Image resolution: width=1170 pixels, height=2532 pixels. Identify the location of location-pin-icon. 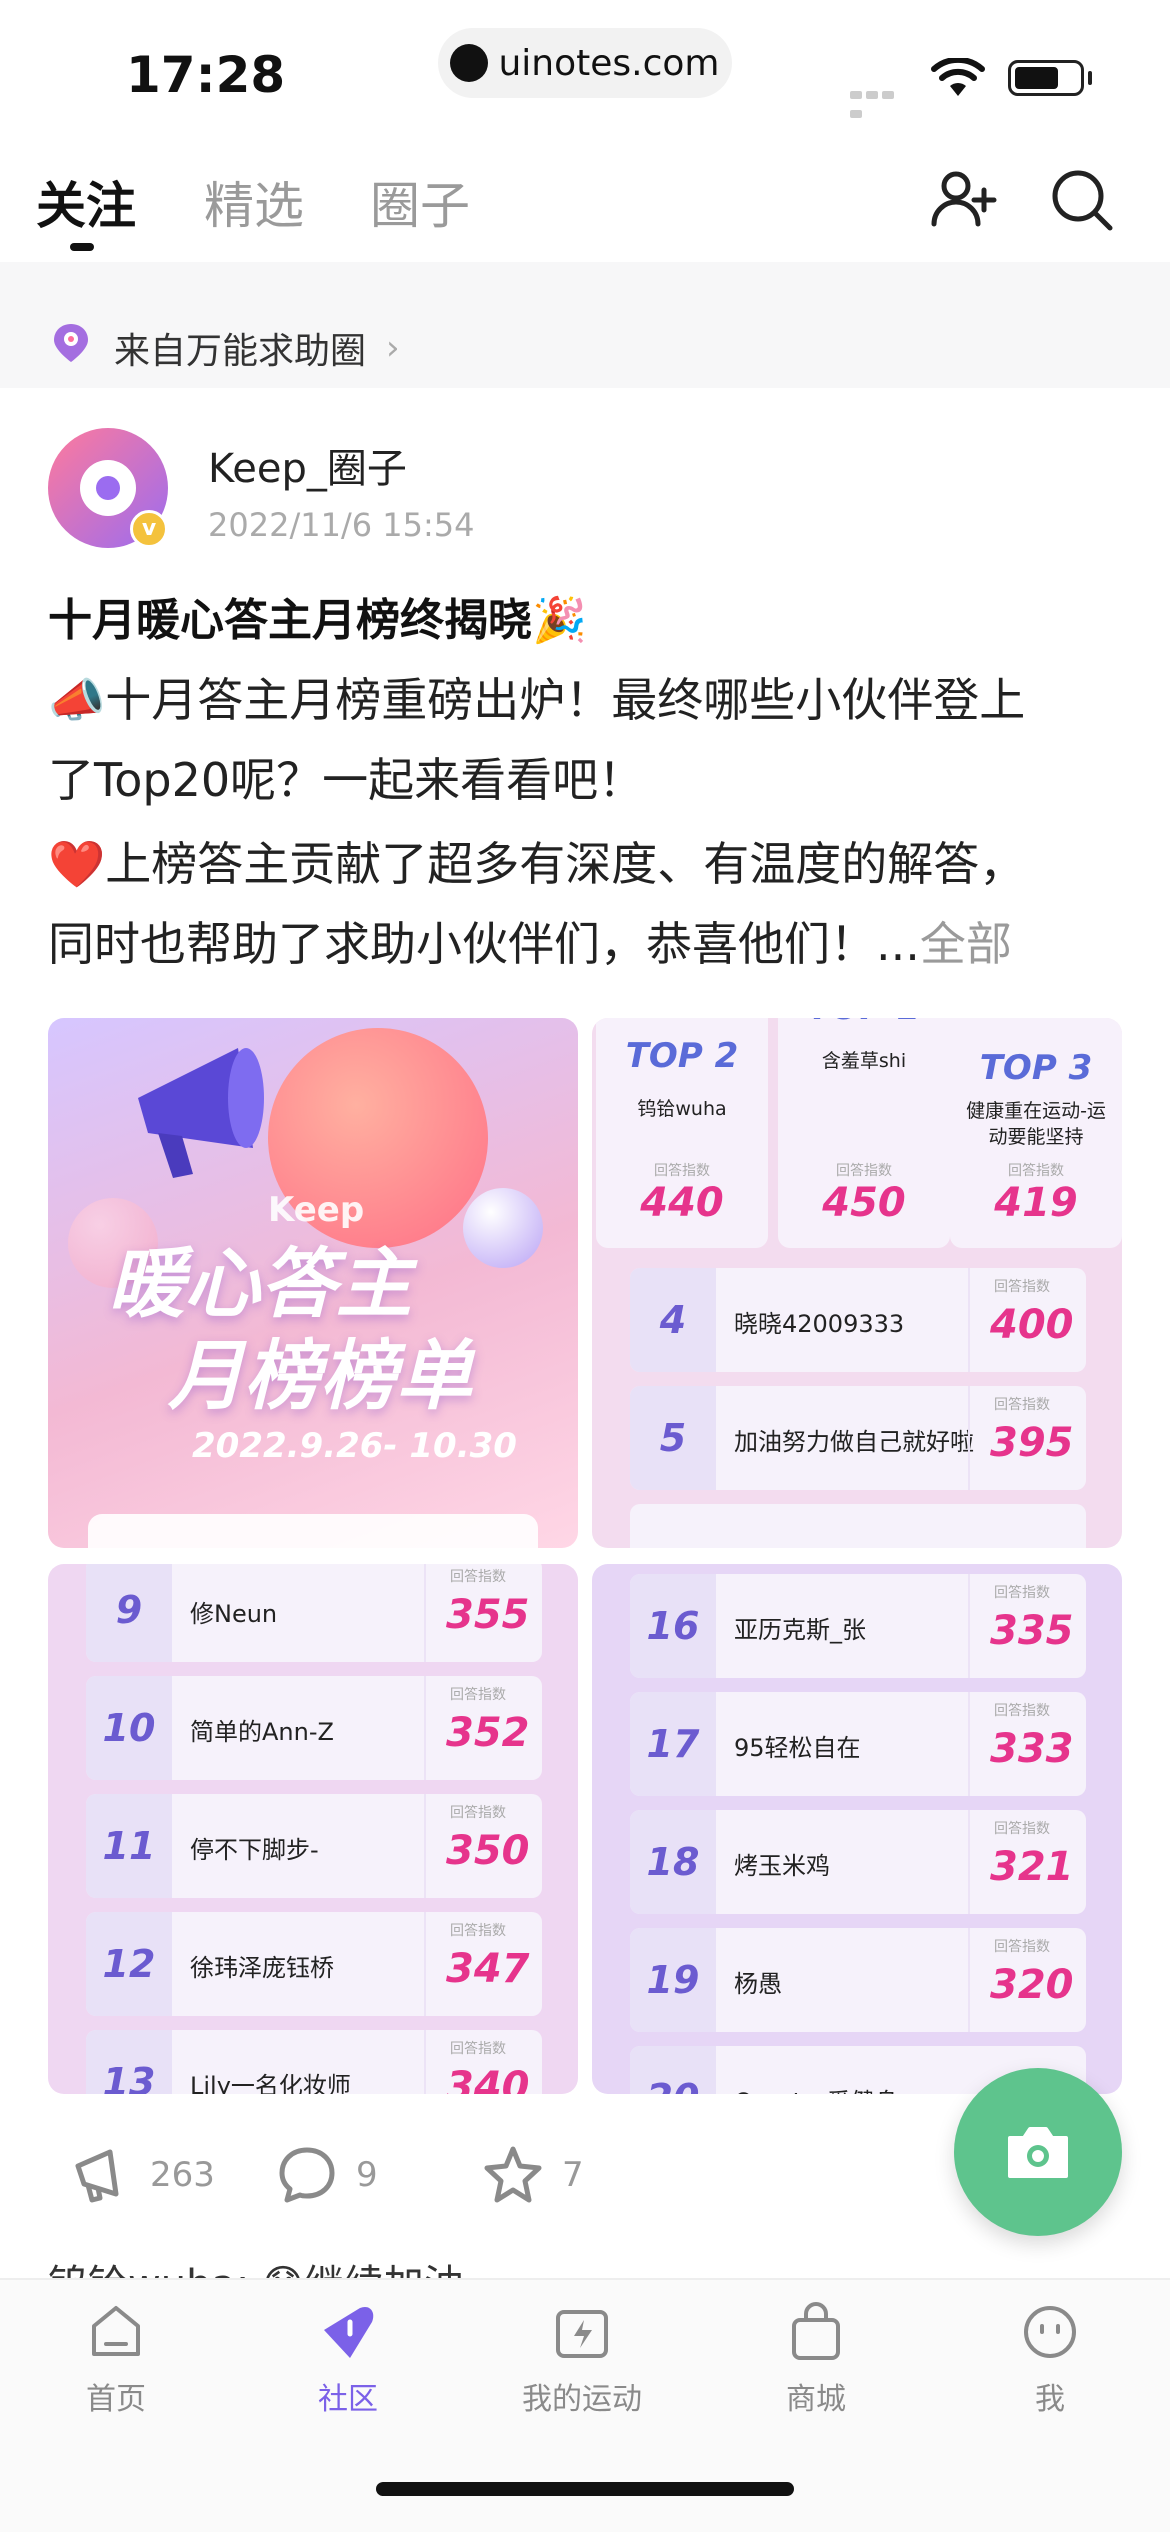
(71, 343).